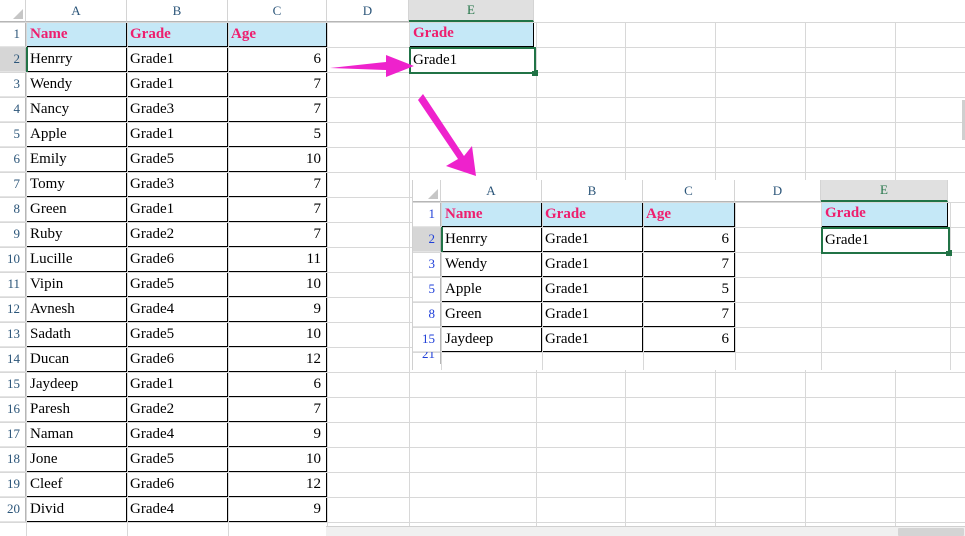 The width and height of the screenshot is (965, 536). I want to click on top-cell-c20: 9, so click(277, 509).